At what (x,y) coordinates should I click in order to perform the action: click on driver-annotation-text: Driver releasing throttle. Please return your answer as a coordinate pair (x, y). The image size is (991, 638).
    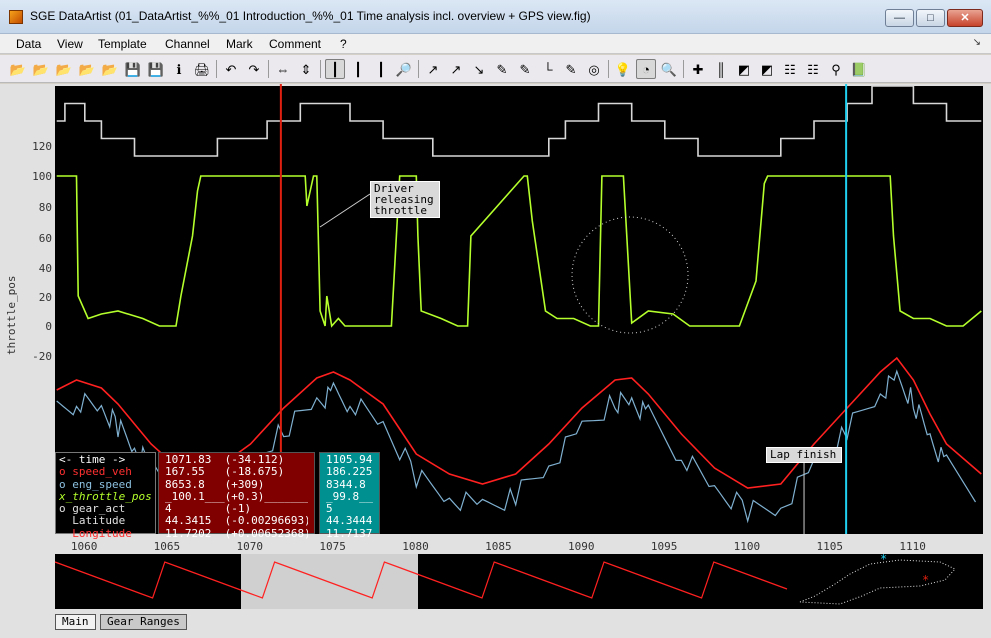
    Looking at the image, I should click on (404, 199).